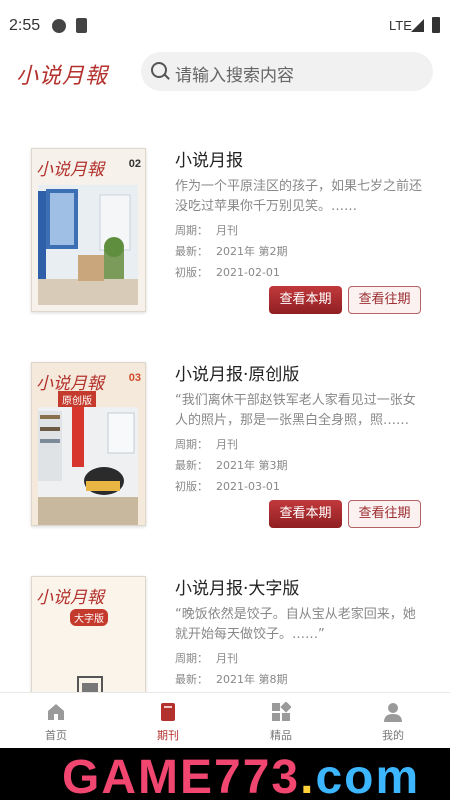  I want to click on watermark-banner: GAME773.com, so click(225, 774).